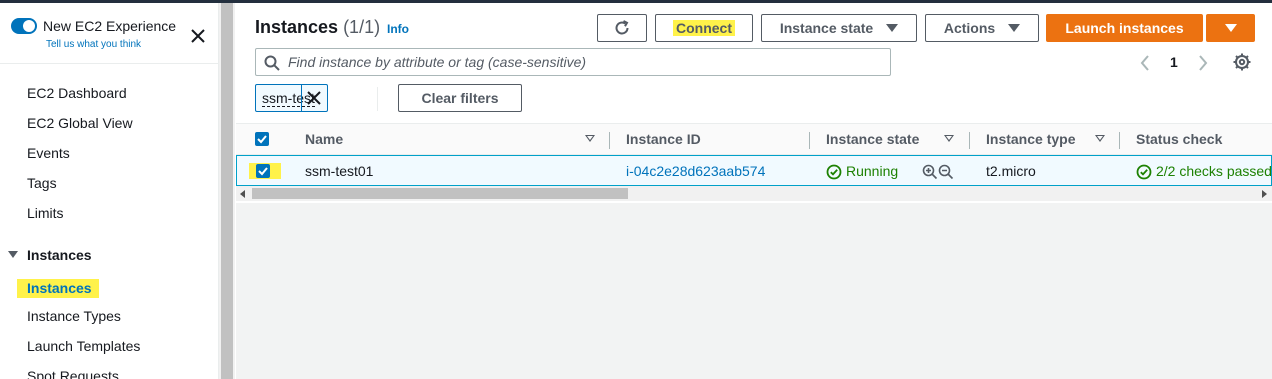 Image resolution: width=1272 pixels, height=379 pixels. Describe the element at coordinates (74, 316) in the screenshot. I see `sidebar-item-instance-types: Instance Types` at that location.